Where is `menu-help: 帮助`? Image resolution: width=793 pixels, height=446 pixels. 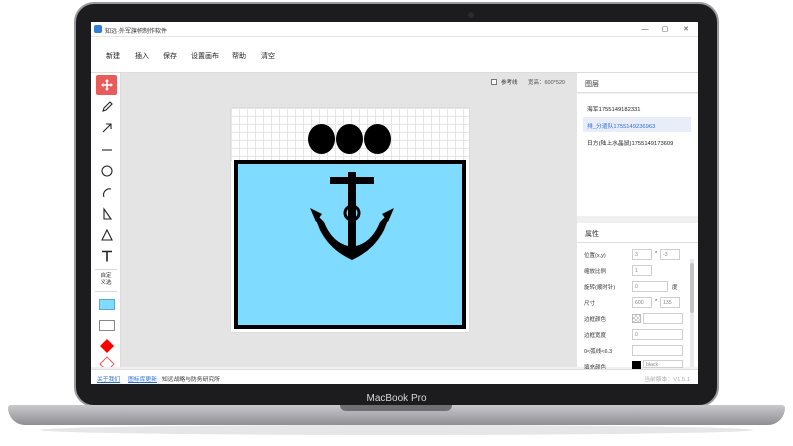 menu-help: 帮助 is located at coordinates (239, 56).